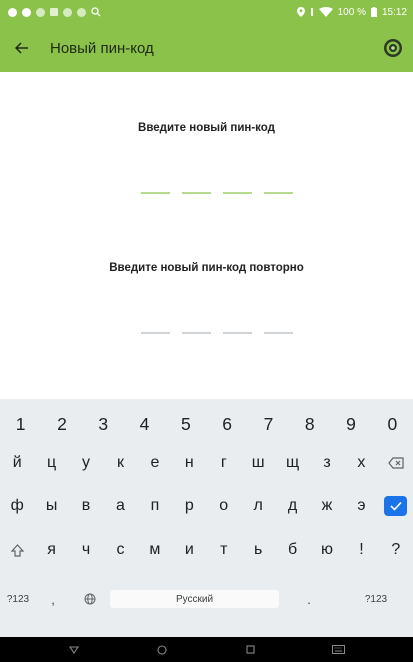 The image size is (413, 662). I want to click on image-notification-icon, so click(54, 12).